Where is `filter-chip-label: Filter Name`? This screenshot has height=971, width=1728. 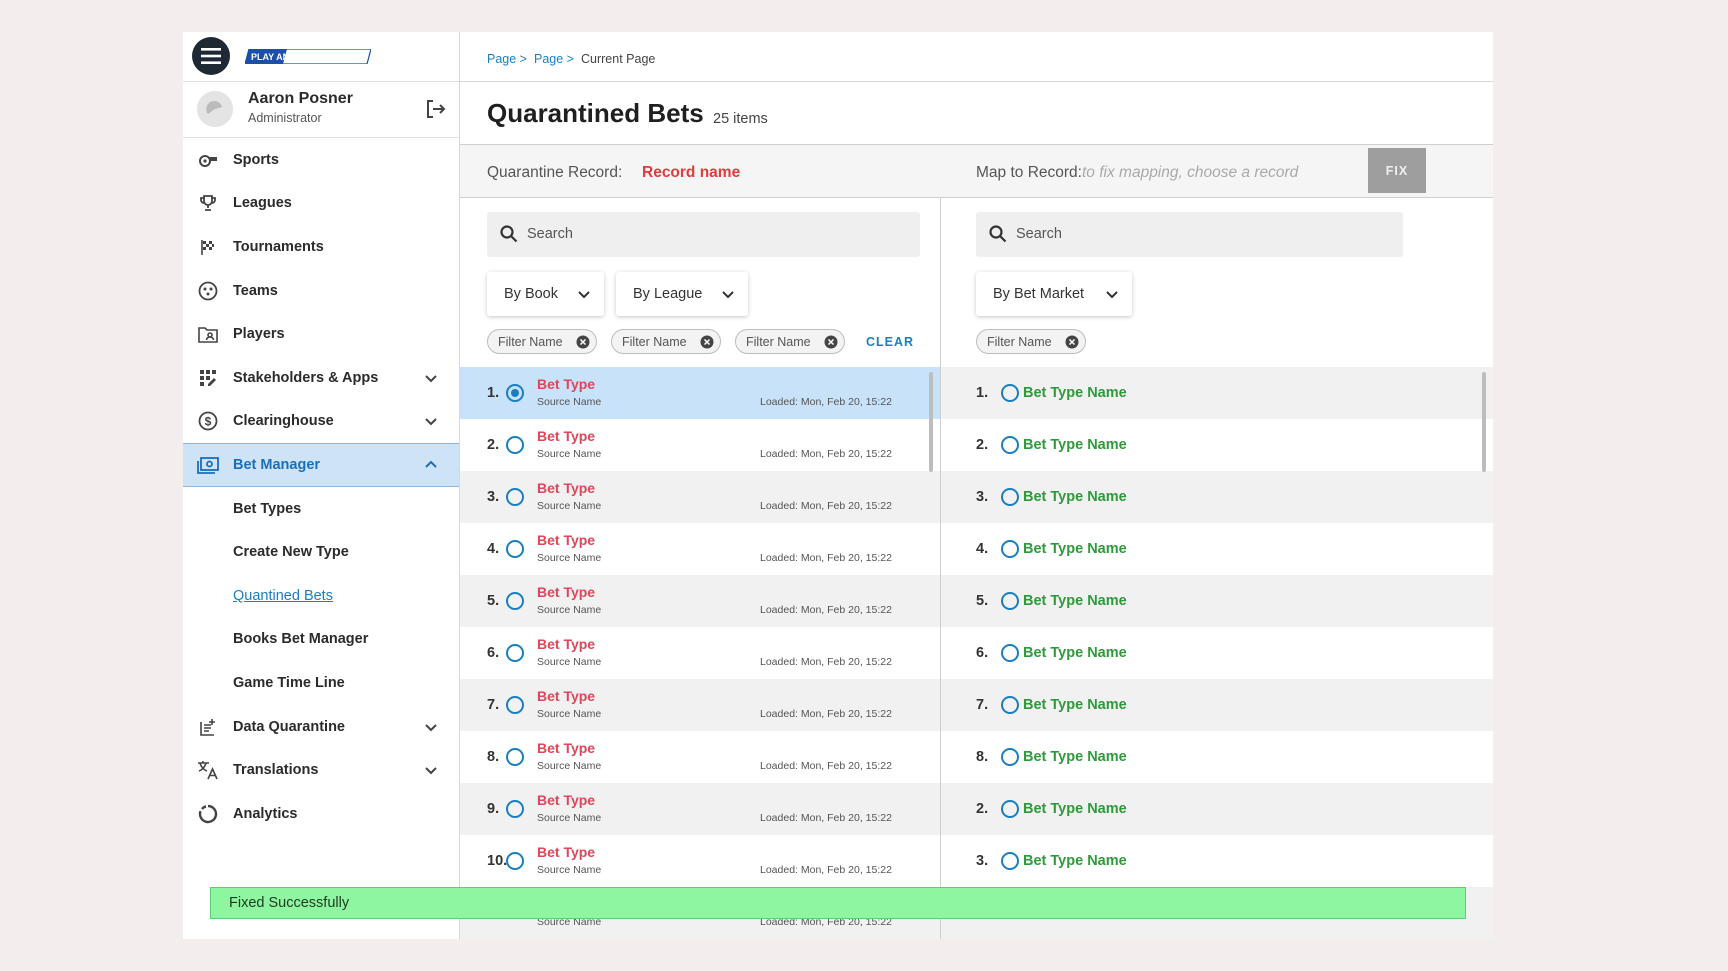
filter-chip-label: Filter Name is located at coordinates (1019, 341).